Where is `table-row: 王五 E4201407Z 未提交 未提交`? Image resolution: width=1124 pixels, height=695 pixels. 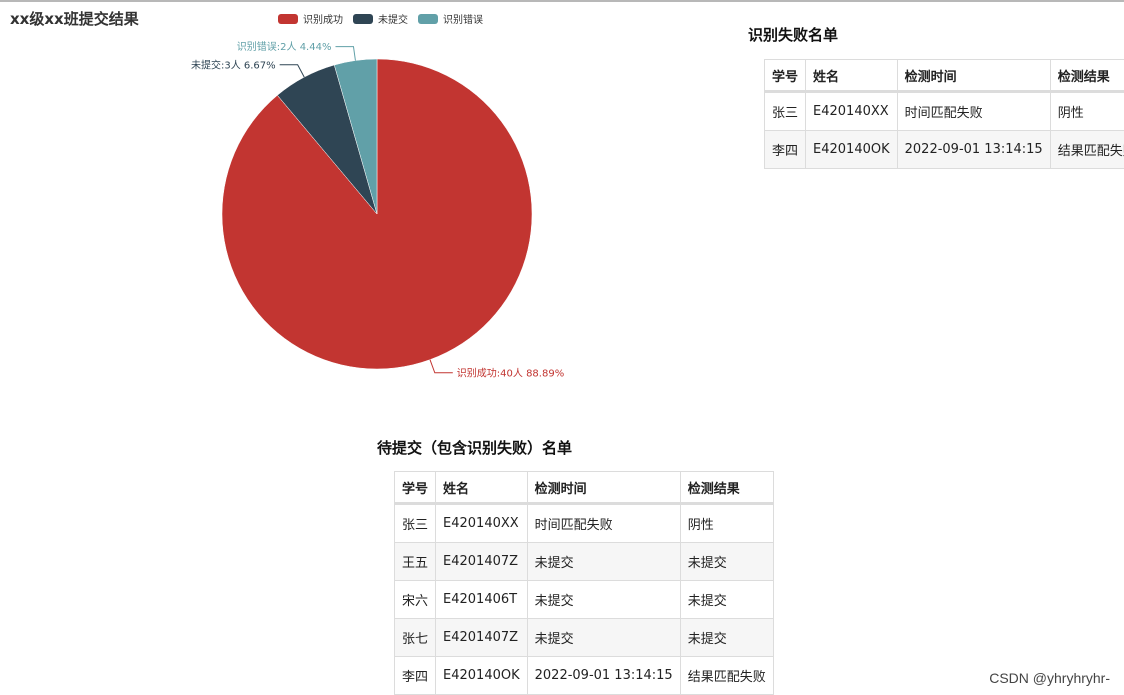 table-row: 王五 E4201407Z 未提交 未提交 is located at coordinates (584, 562).